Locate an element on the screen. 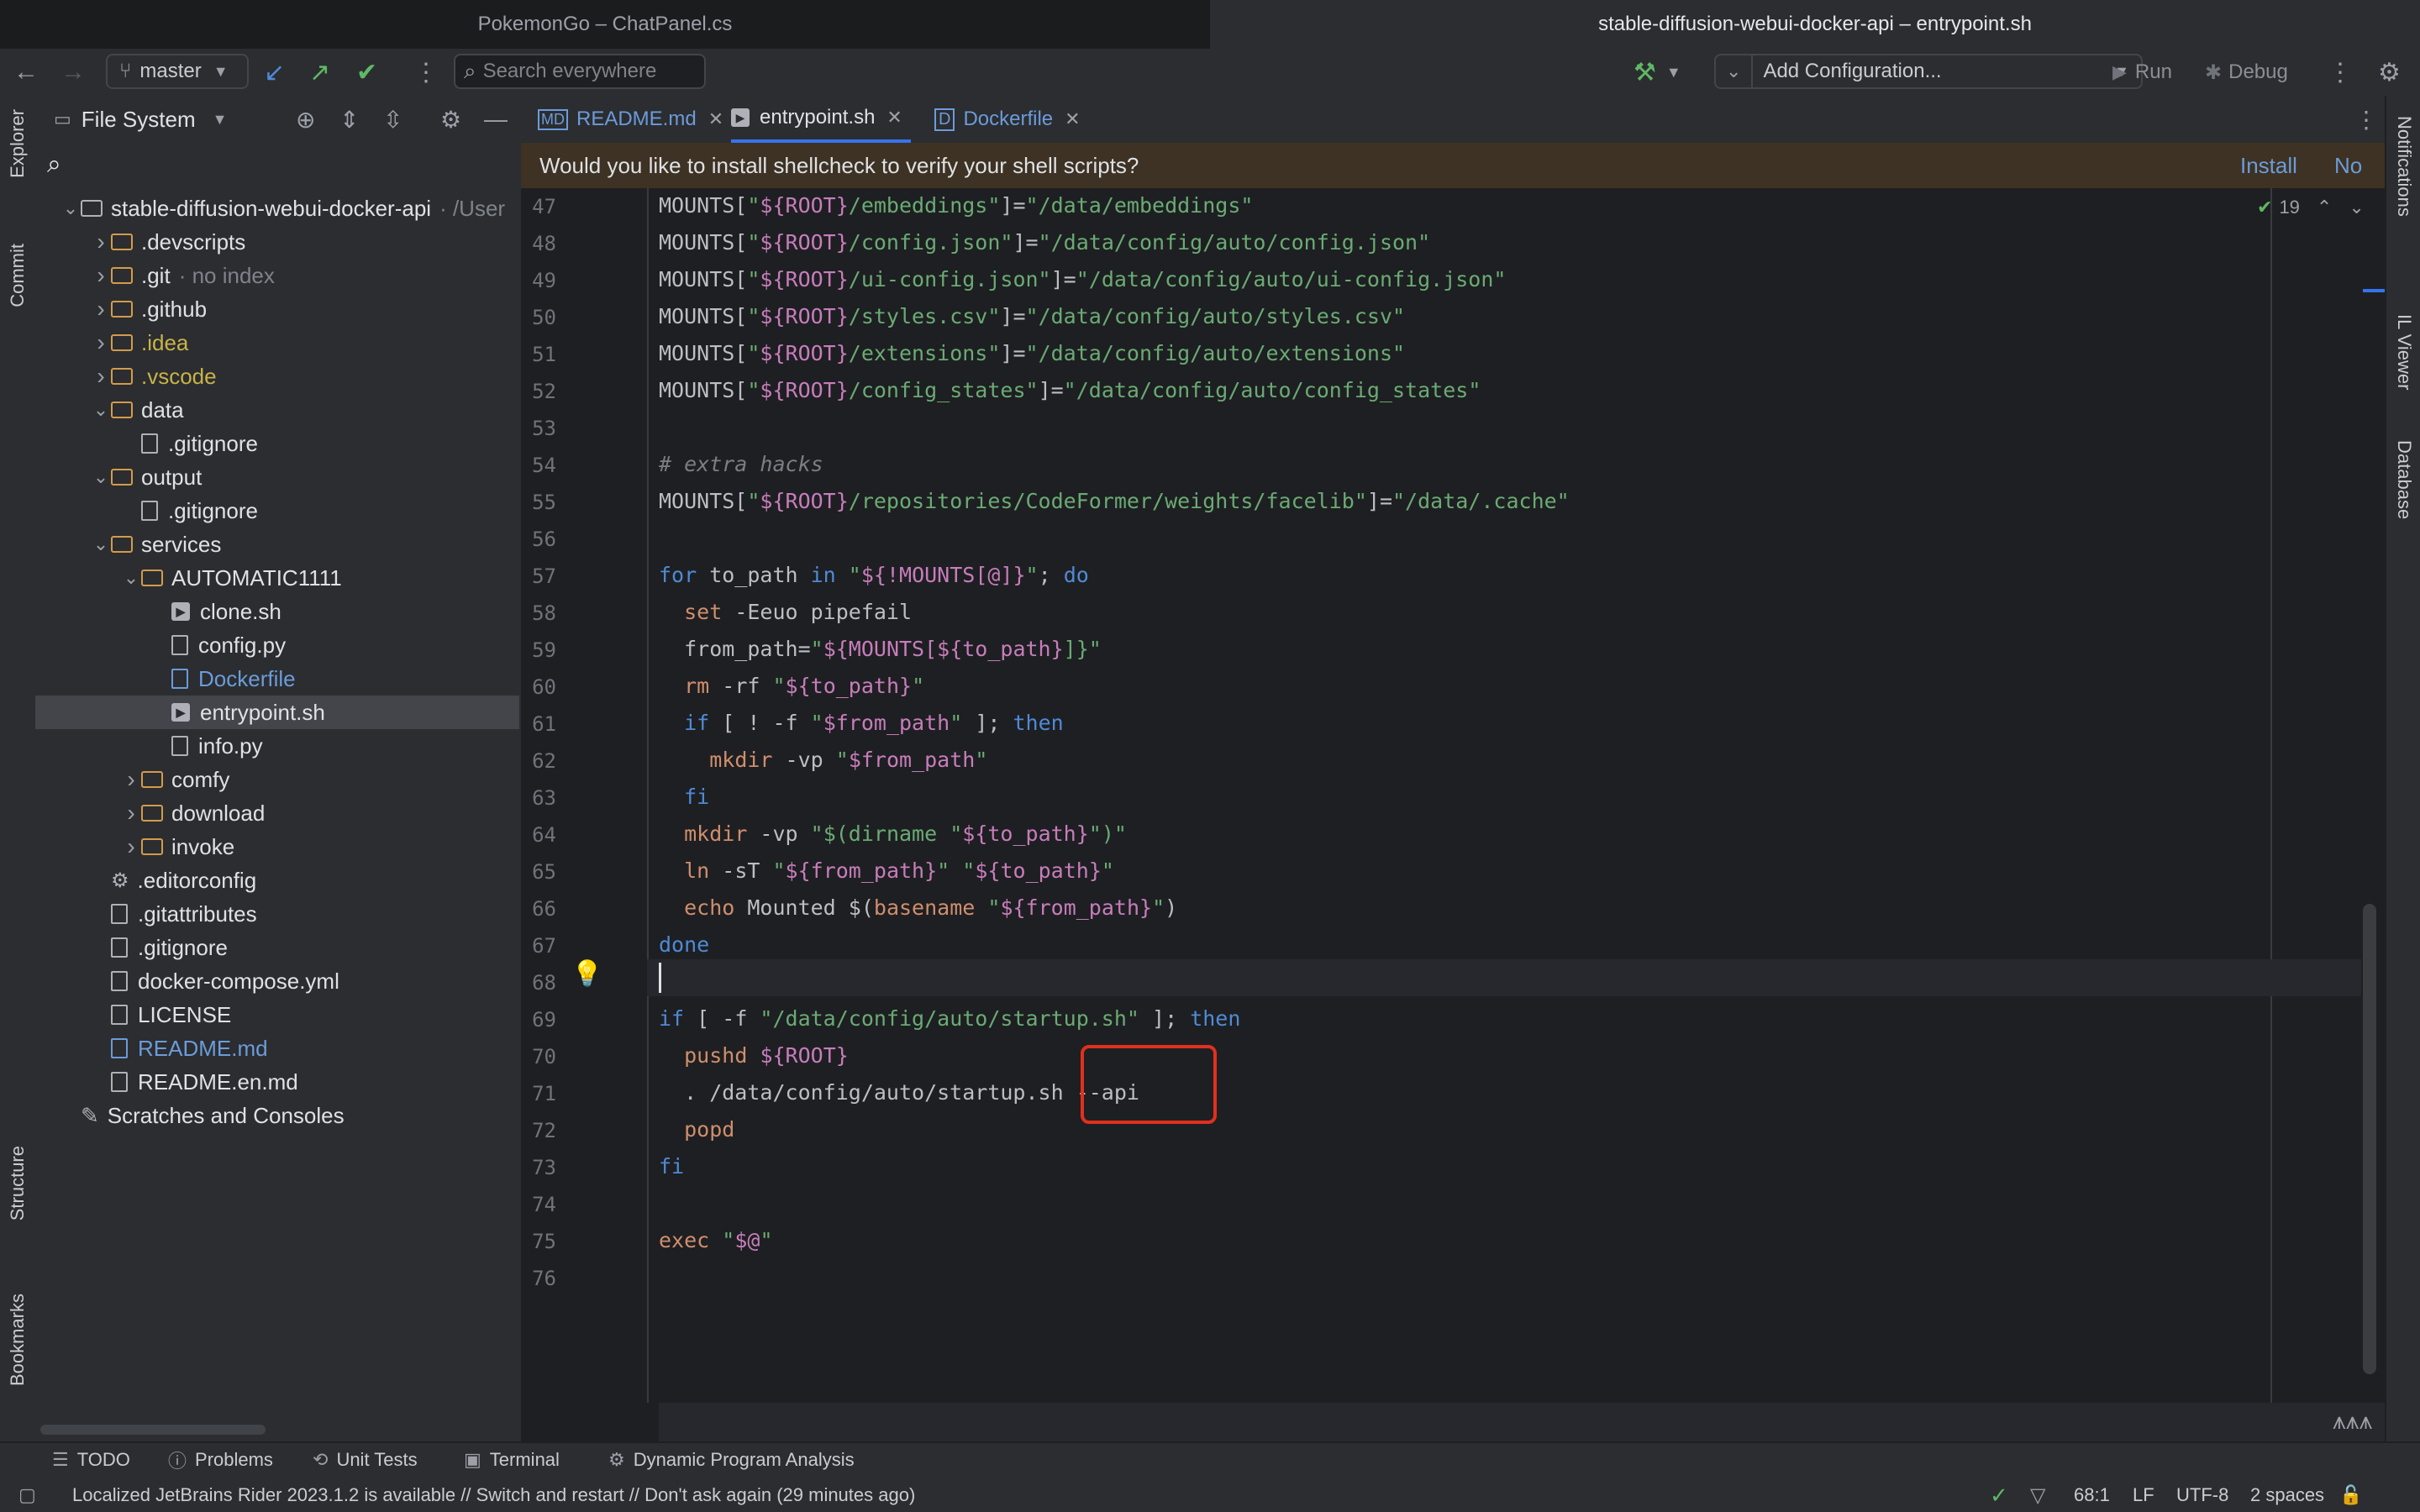  tree-item: .gitattributes is located at coordinates (174, 914).